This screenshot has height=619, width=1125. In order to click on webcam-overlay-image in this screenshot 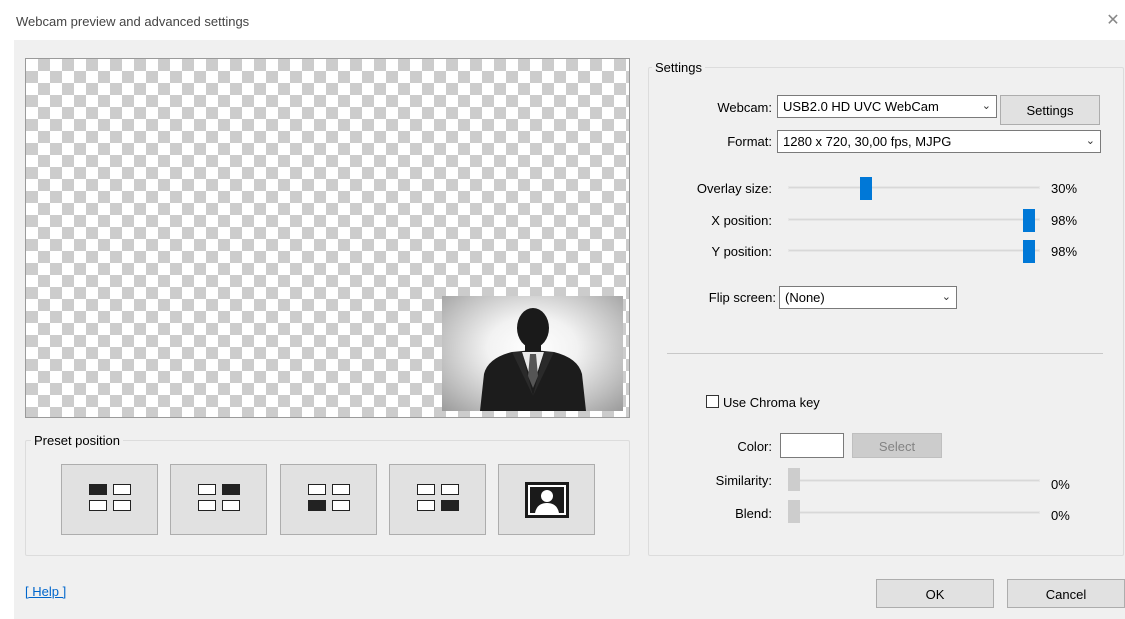, I will do `click(532, 353)`.